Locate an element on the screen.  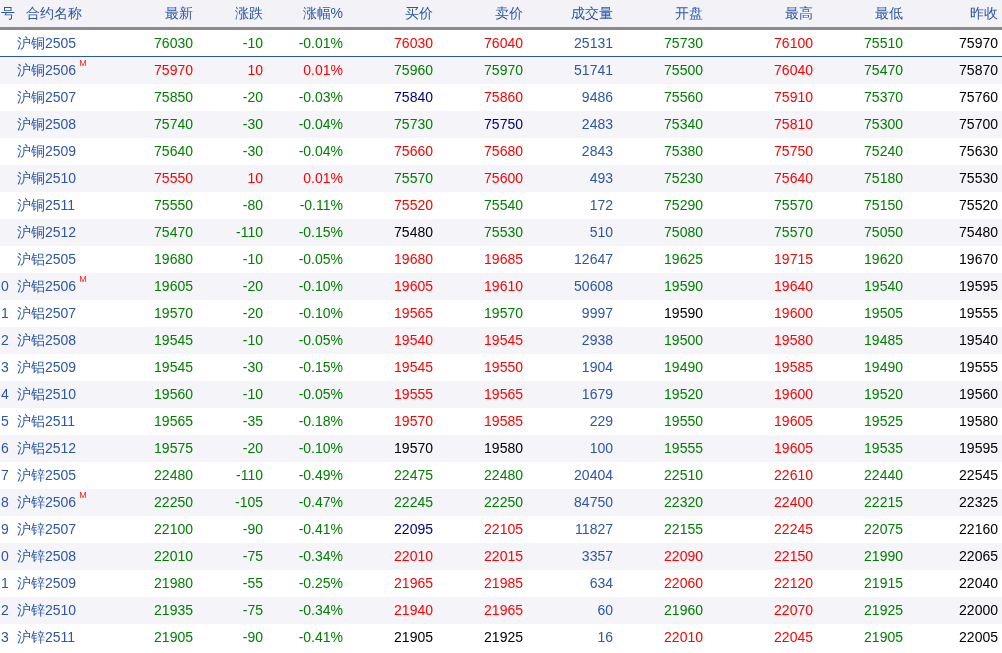
column-header: 成交量 is located at coordinates (592, 13).